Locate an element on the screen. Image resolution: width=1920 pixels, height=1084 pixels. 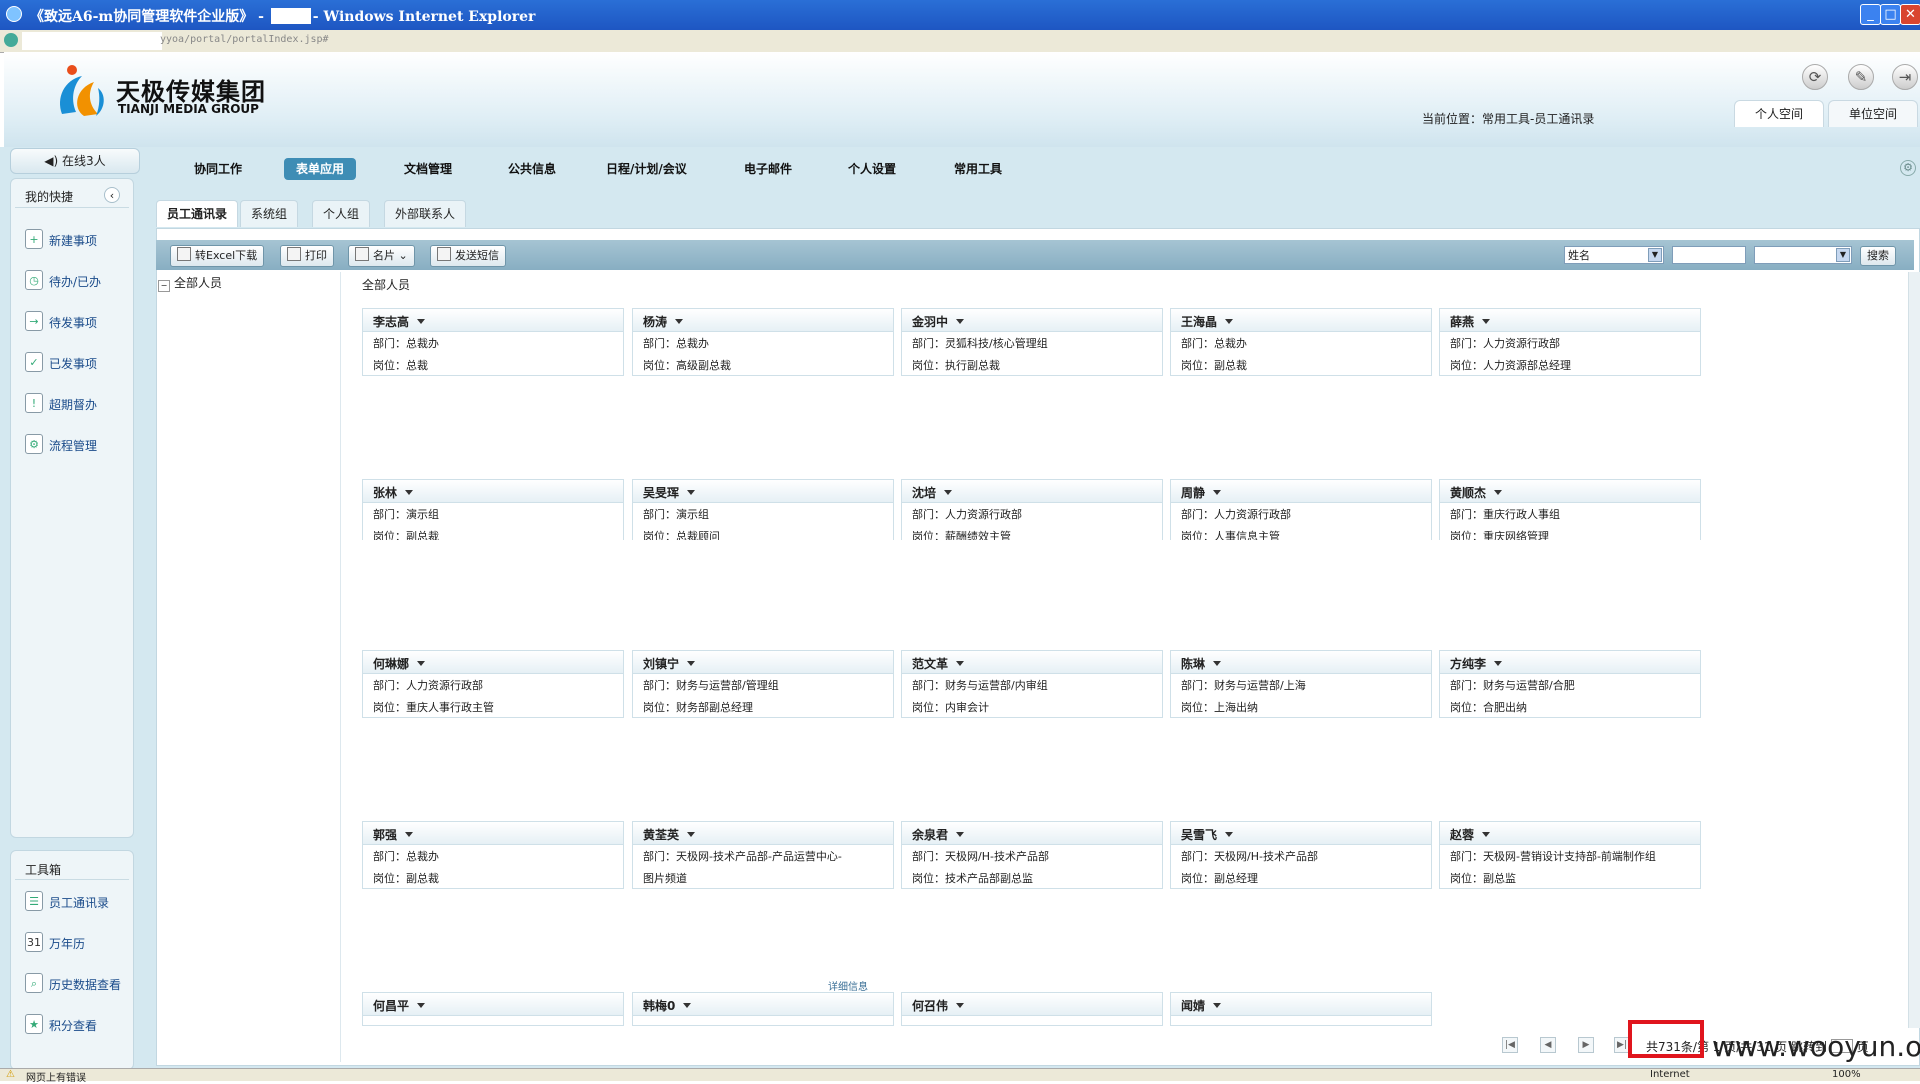
contact-name: 郭强 is located at coordinates (393, 834).